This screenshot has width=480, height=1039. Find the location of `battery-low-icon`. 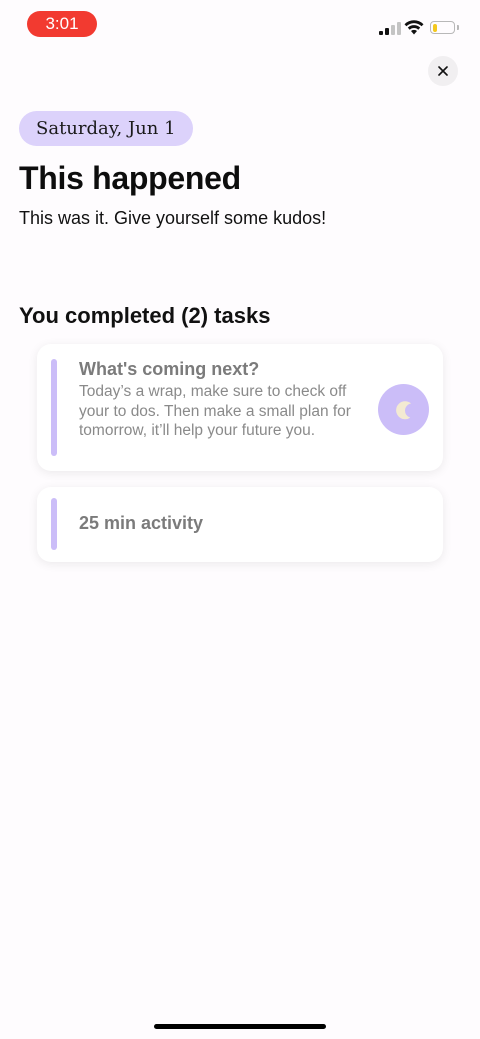

battery-low-icon is located at coordinates (444, 27).